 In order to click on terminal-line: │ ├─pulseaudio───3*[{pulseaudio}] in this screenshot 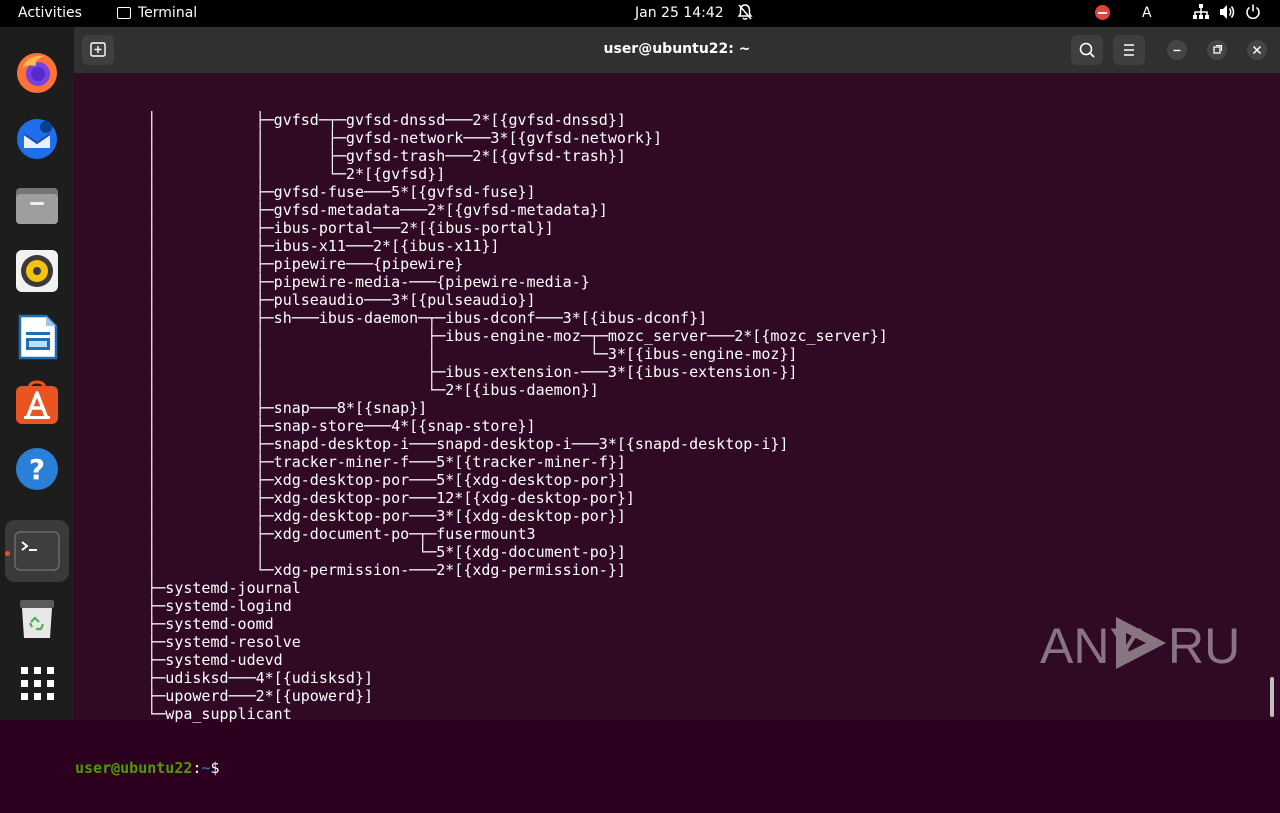, I will do `click(305, 300)`.